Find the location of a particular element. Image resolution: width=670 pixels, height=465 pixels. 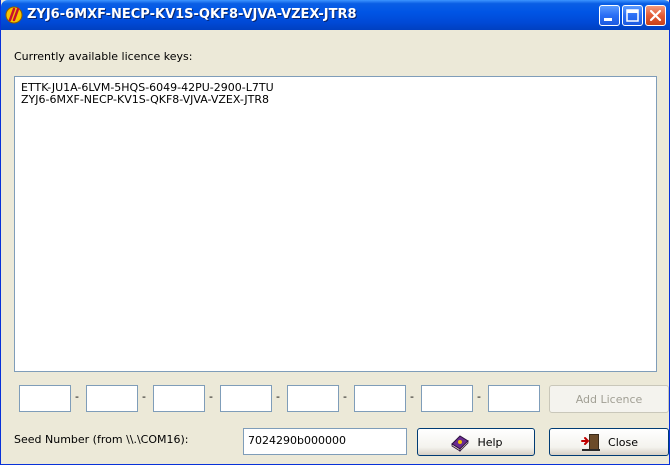

minimize-button is located at coordinates (609, 15).